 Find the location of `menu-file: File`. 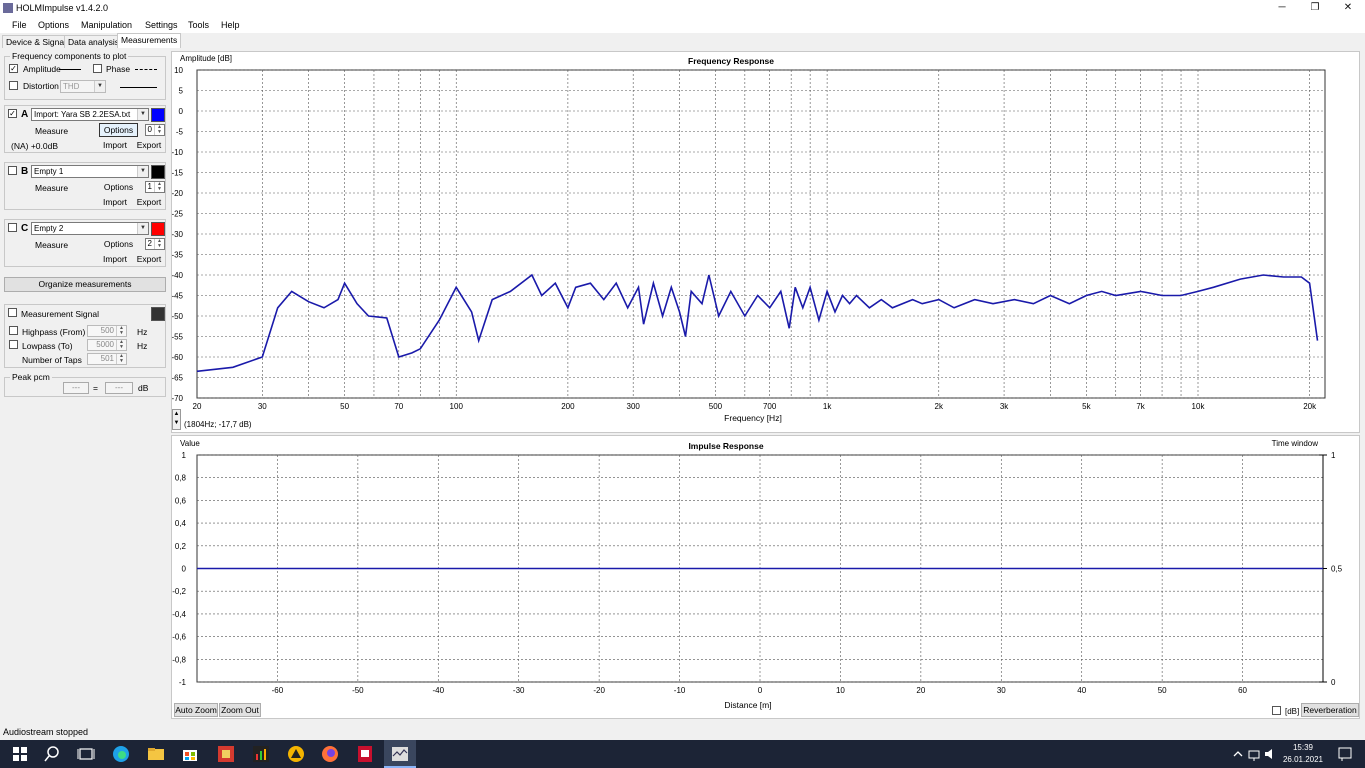

menu-file: File is located at coordinates (19, 25).